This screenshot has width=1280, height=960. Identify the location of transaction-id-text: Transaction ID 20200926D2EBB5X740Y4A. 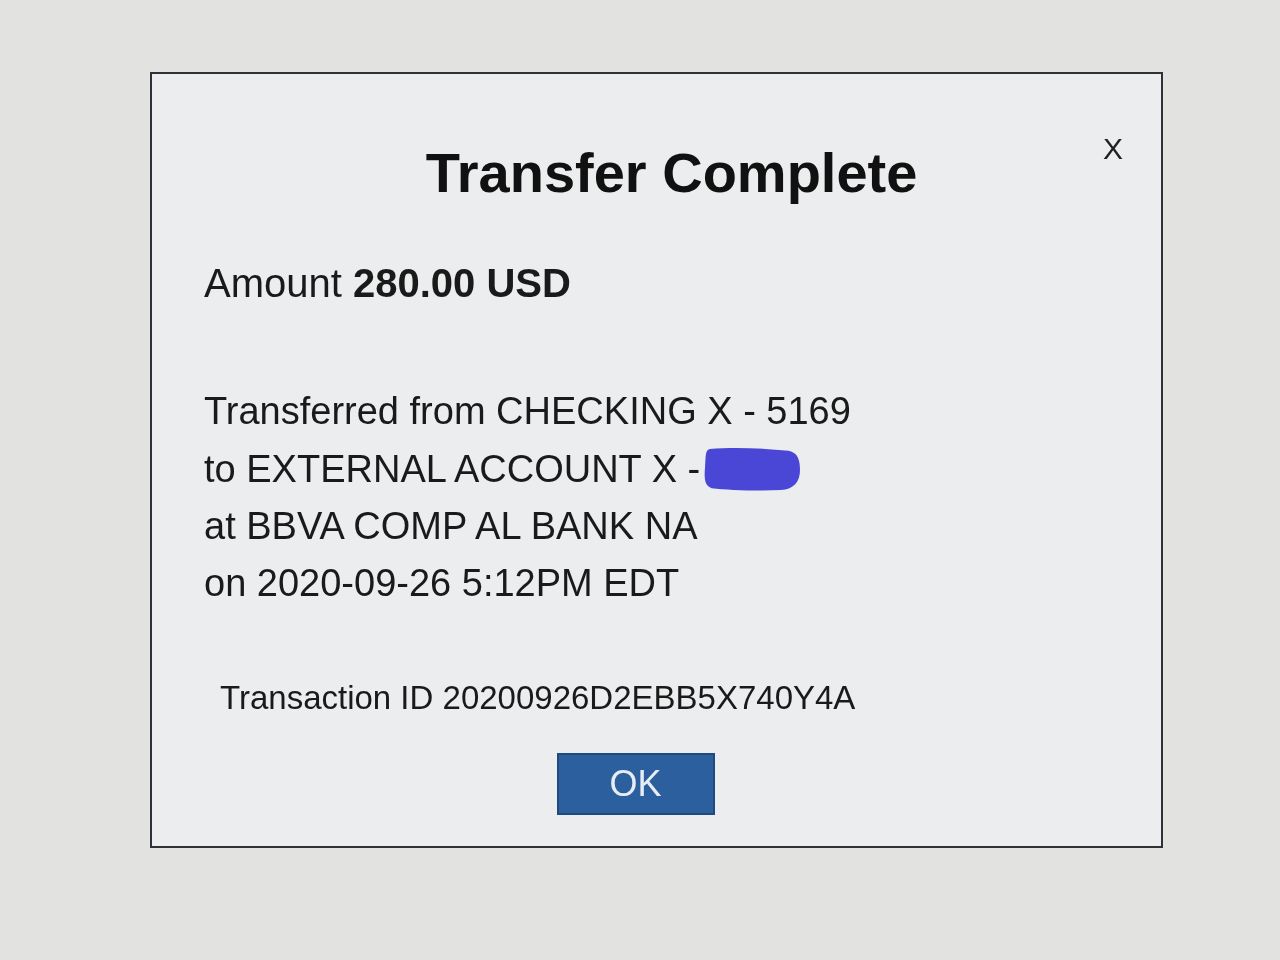
(538, 698).